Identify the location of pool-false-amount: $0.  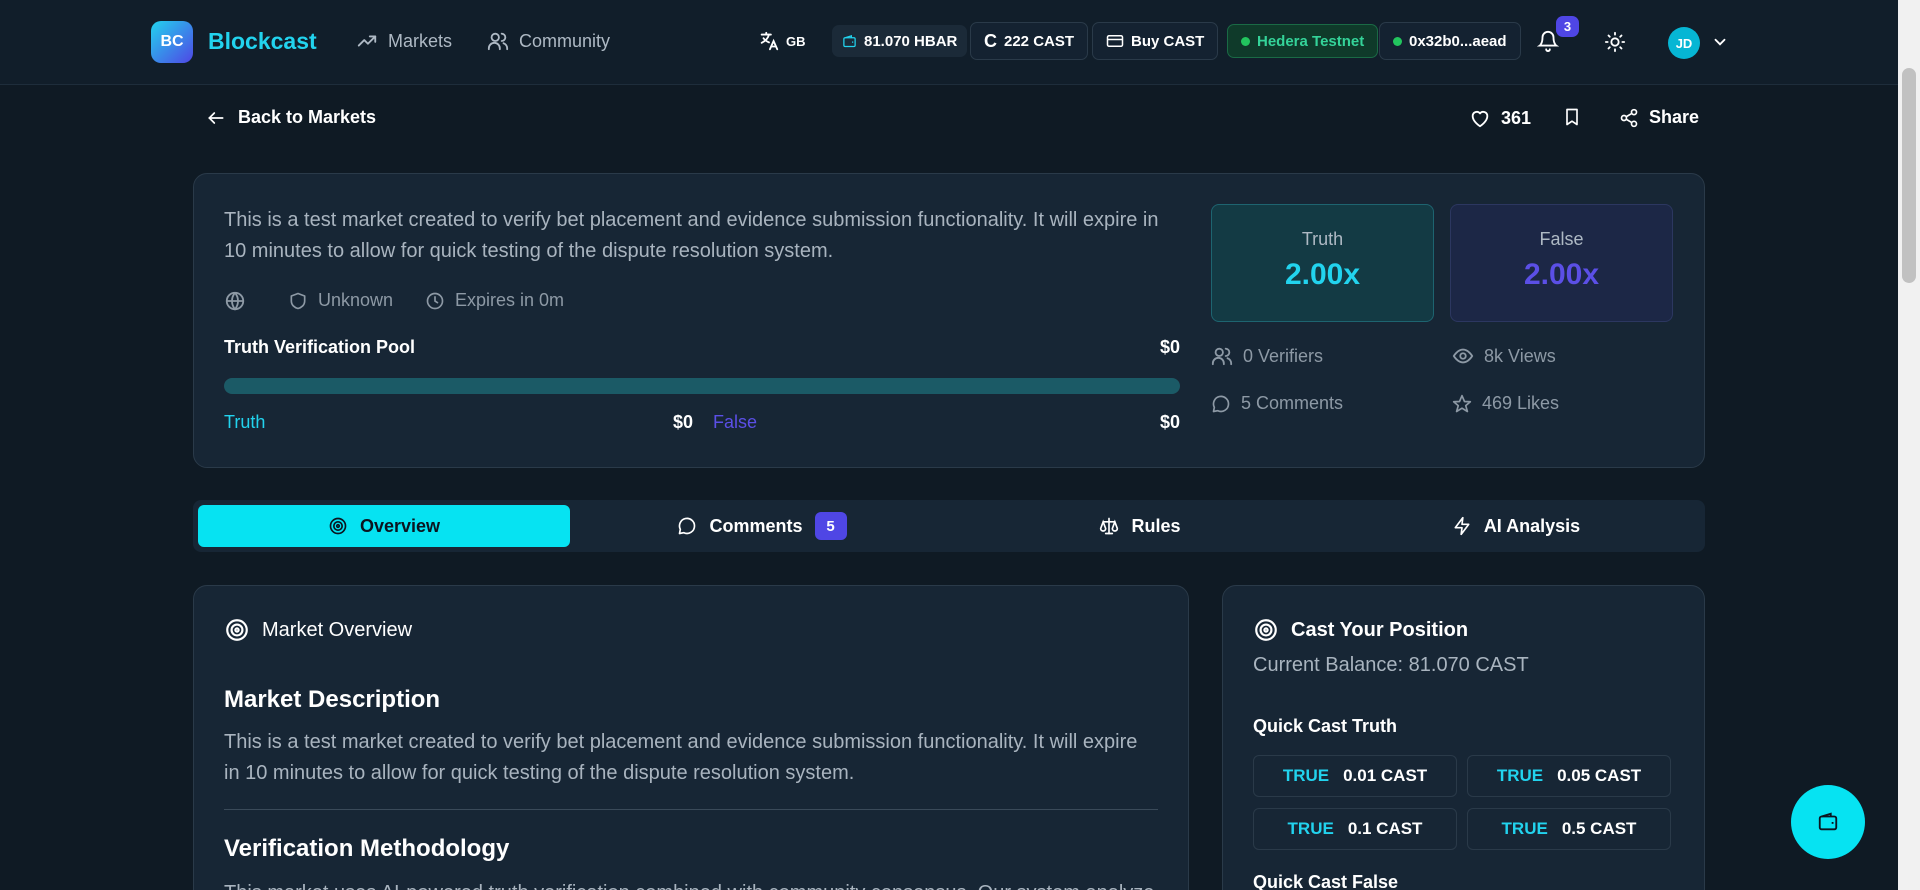
(1170, 422).